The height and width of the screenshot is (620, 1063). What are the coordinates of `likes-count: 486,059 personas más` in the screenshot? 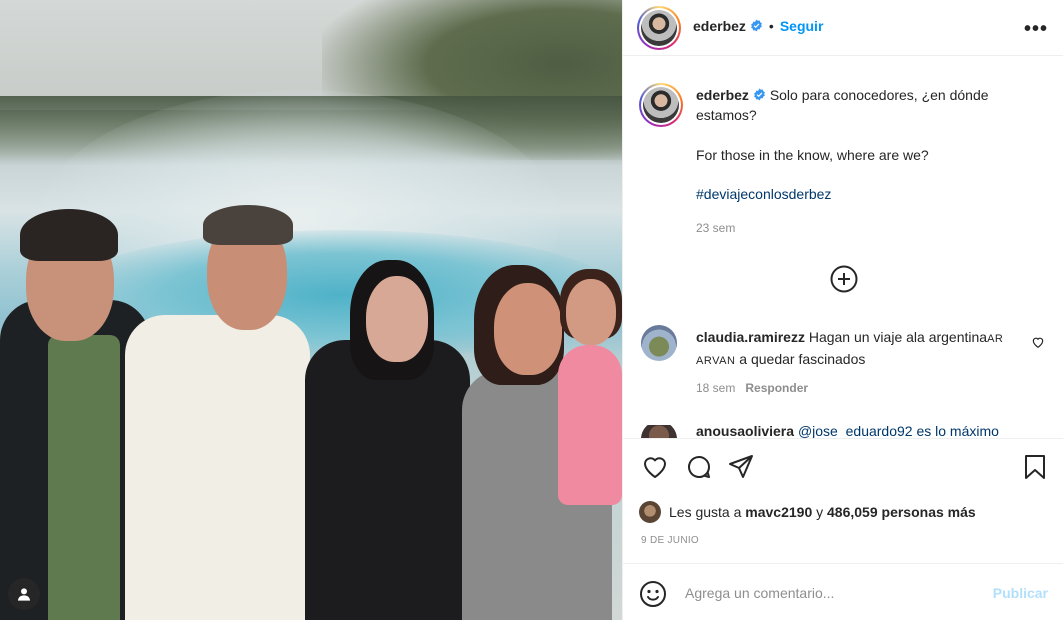 It's located at (901, 512).